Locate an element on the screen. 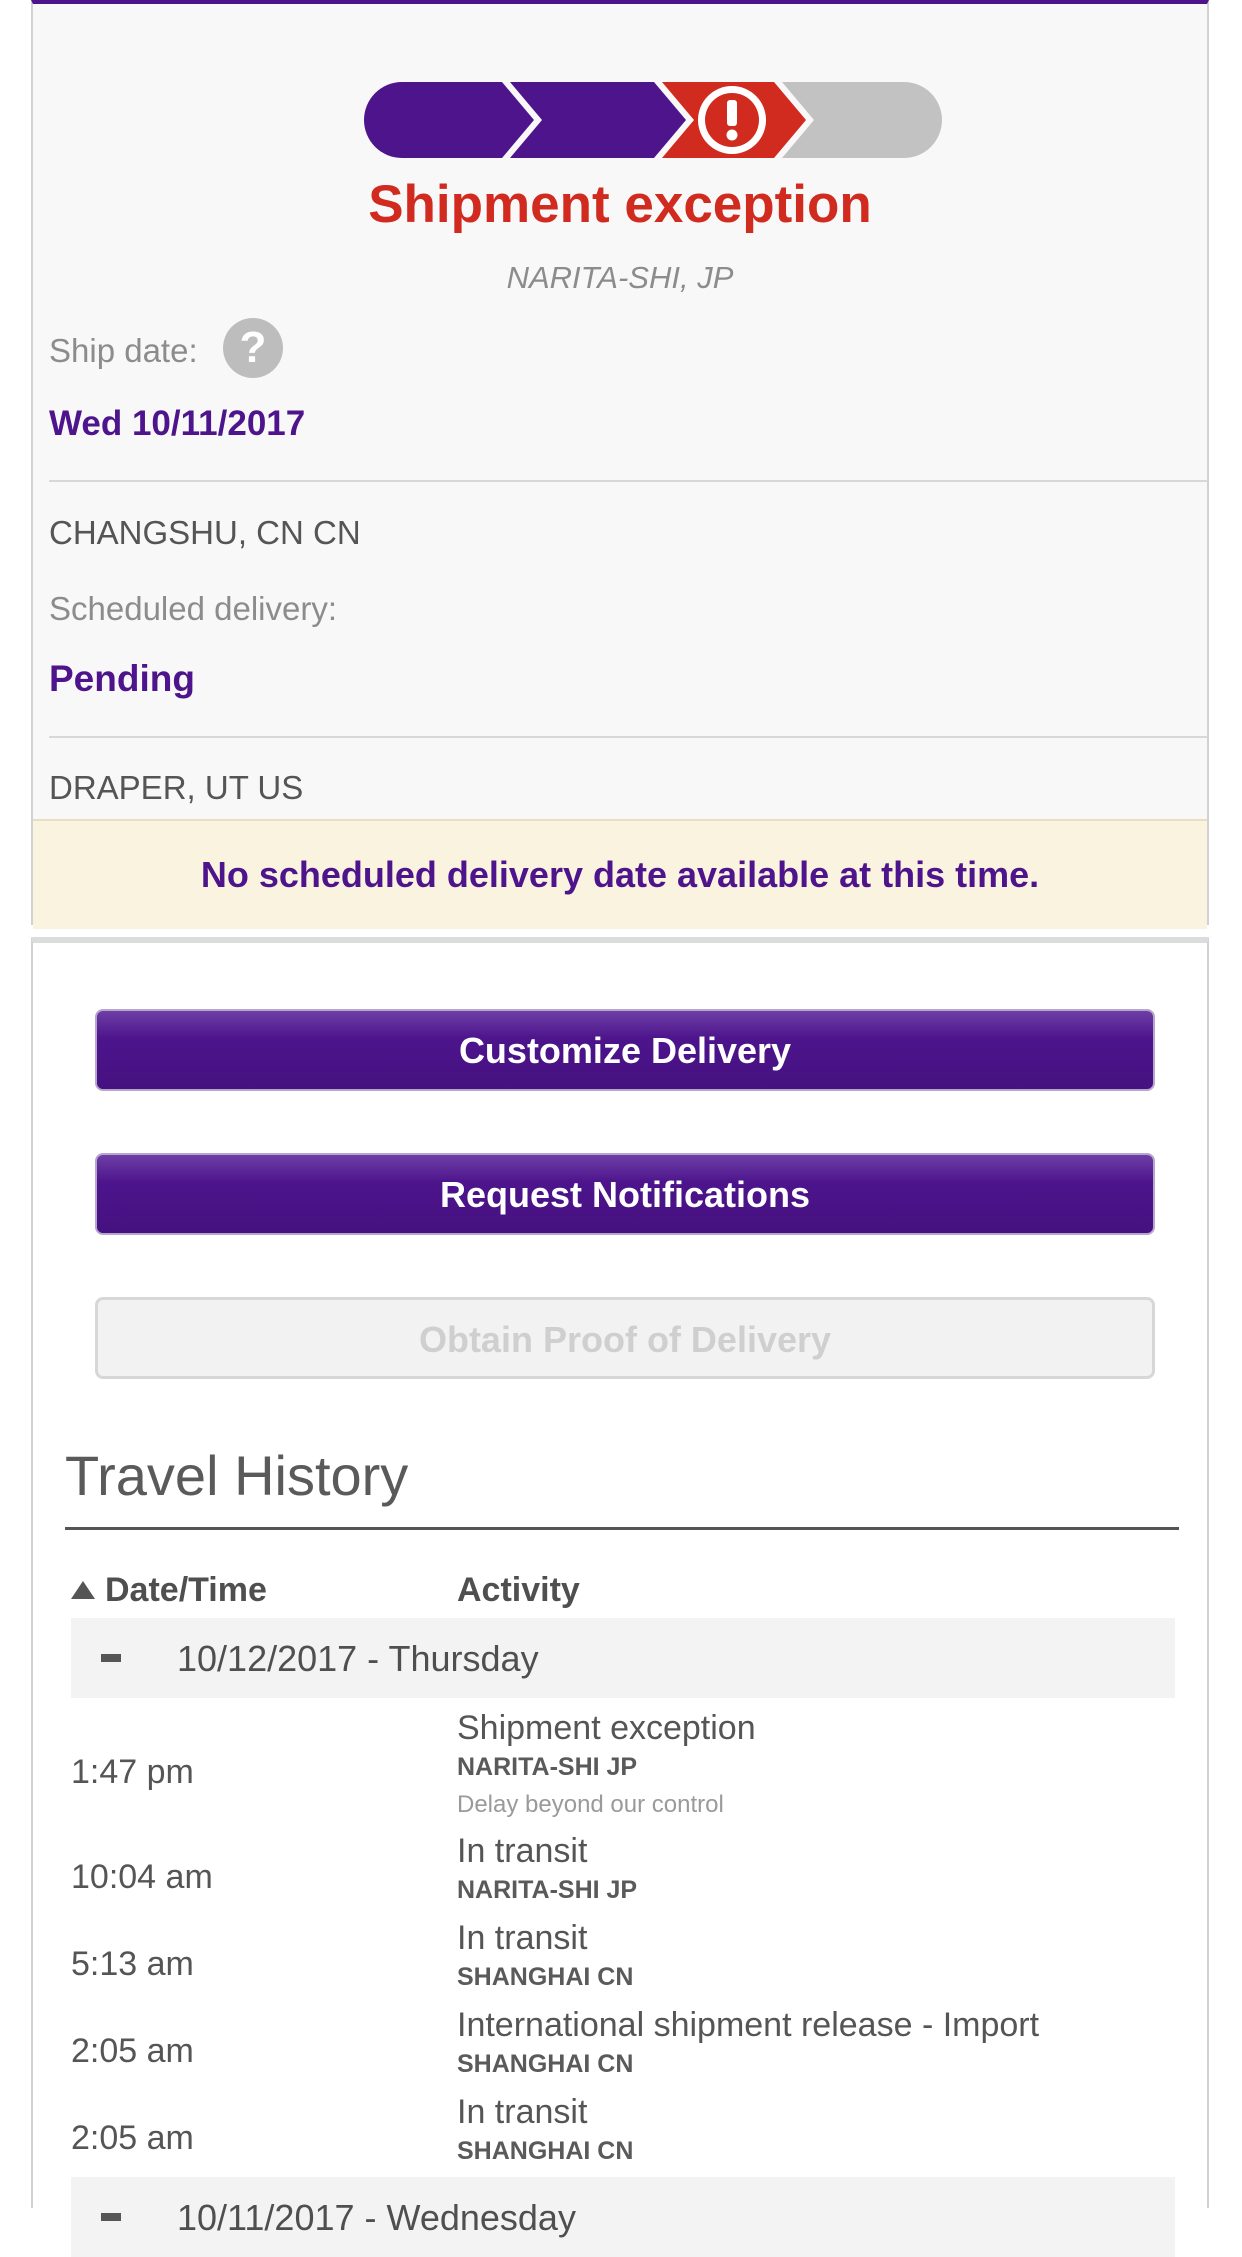 The height and width of the screenshot is (2257, 1242). travel-history-title: Travel History is located at coordinates (237, 1475).